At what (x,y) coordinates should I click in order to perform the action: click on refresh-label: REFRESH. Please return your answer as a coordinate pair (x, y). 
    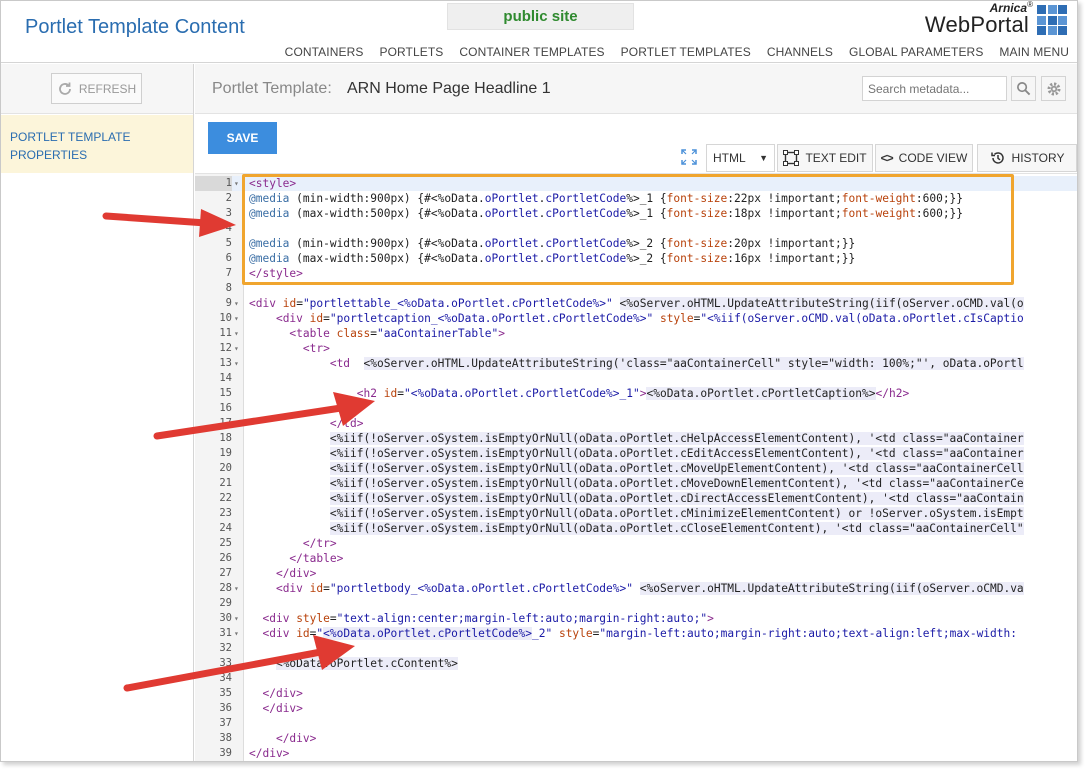
    Looking at the image, I should click on (107, 88).